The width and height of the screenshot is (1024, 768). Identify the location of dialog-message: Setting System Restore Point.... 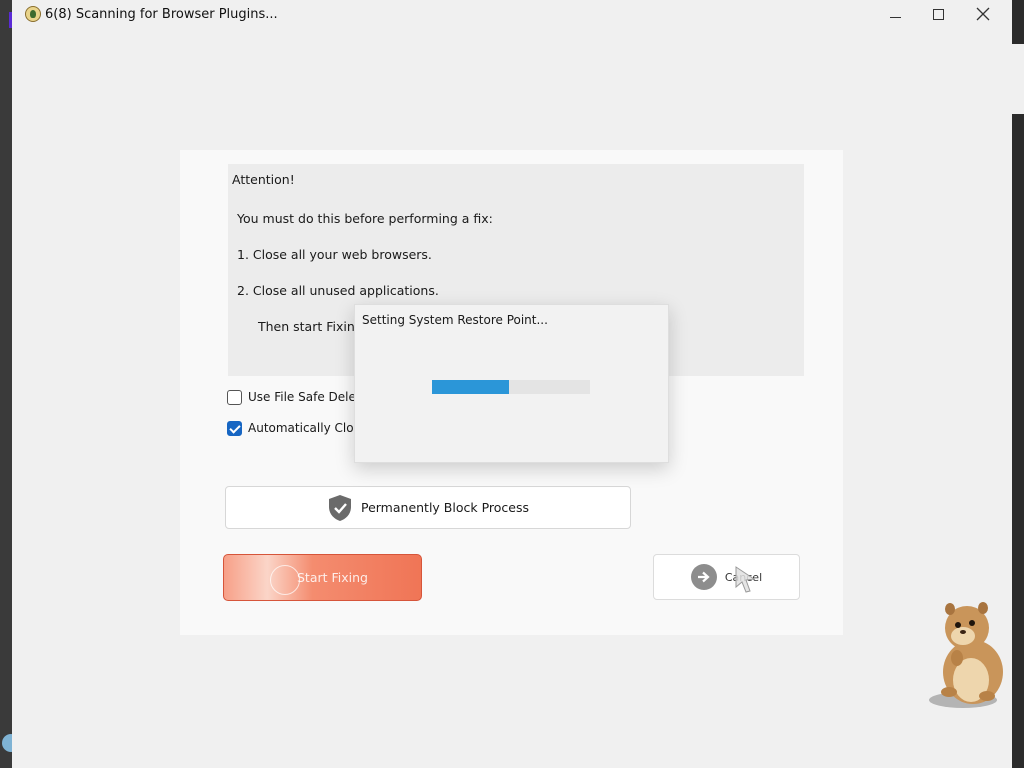
(455, 320).